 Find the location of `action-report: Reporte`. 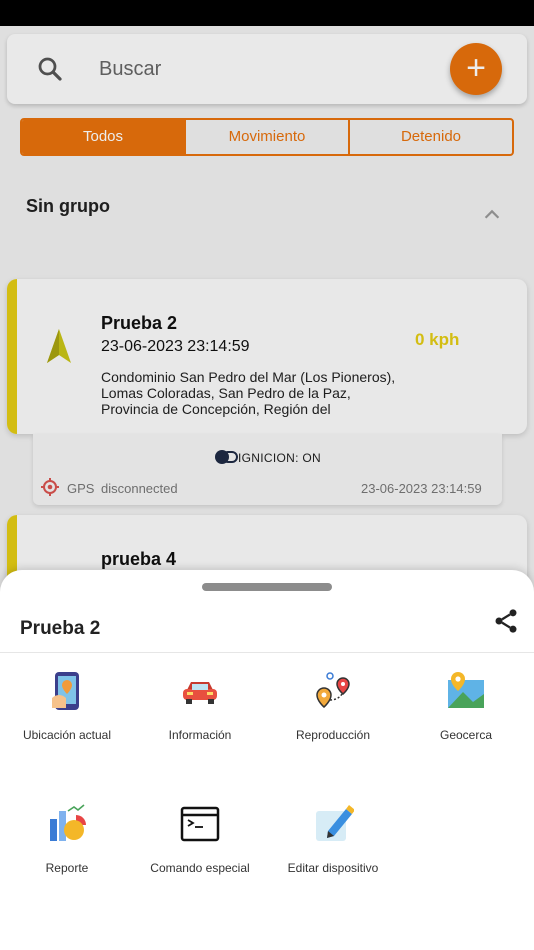

action-report: Reporte is located at coordinates (67, 853).